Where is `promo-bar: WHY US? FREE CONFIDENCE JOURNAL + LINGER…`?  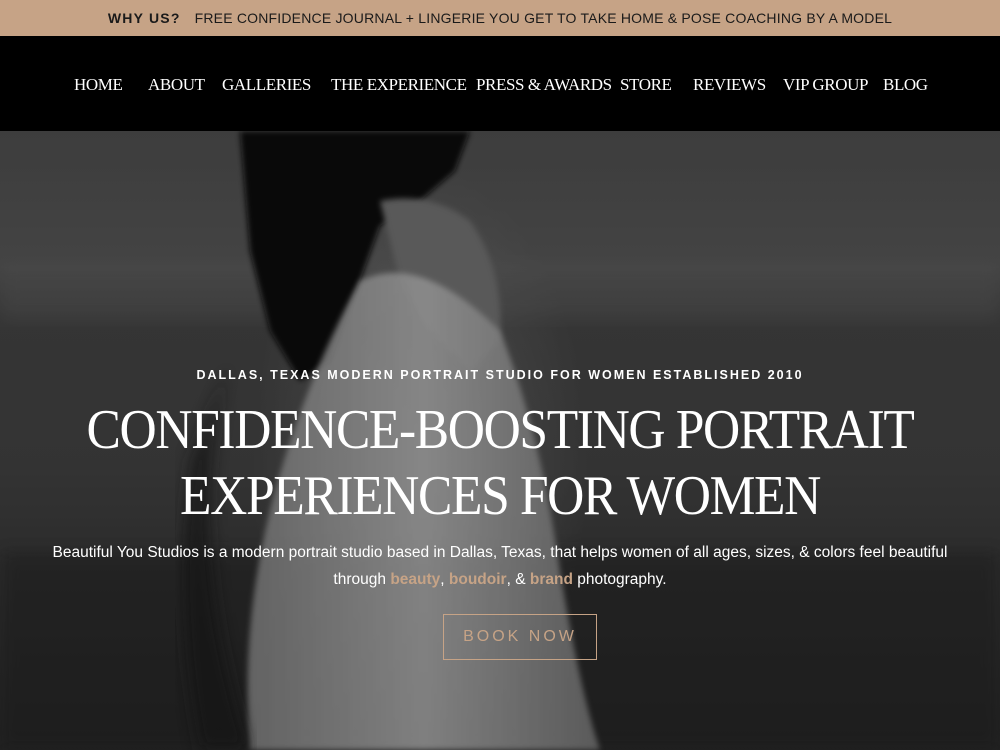 promo-bar: WHY US? FREE CONFIDENCE JOURNAL + LINGER… is located at coordinates (500, 18).